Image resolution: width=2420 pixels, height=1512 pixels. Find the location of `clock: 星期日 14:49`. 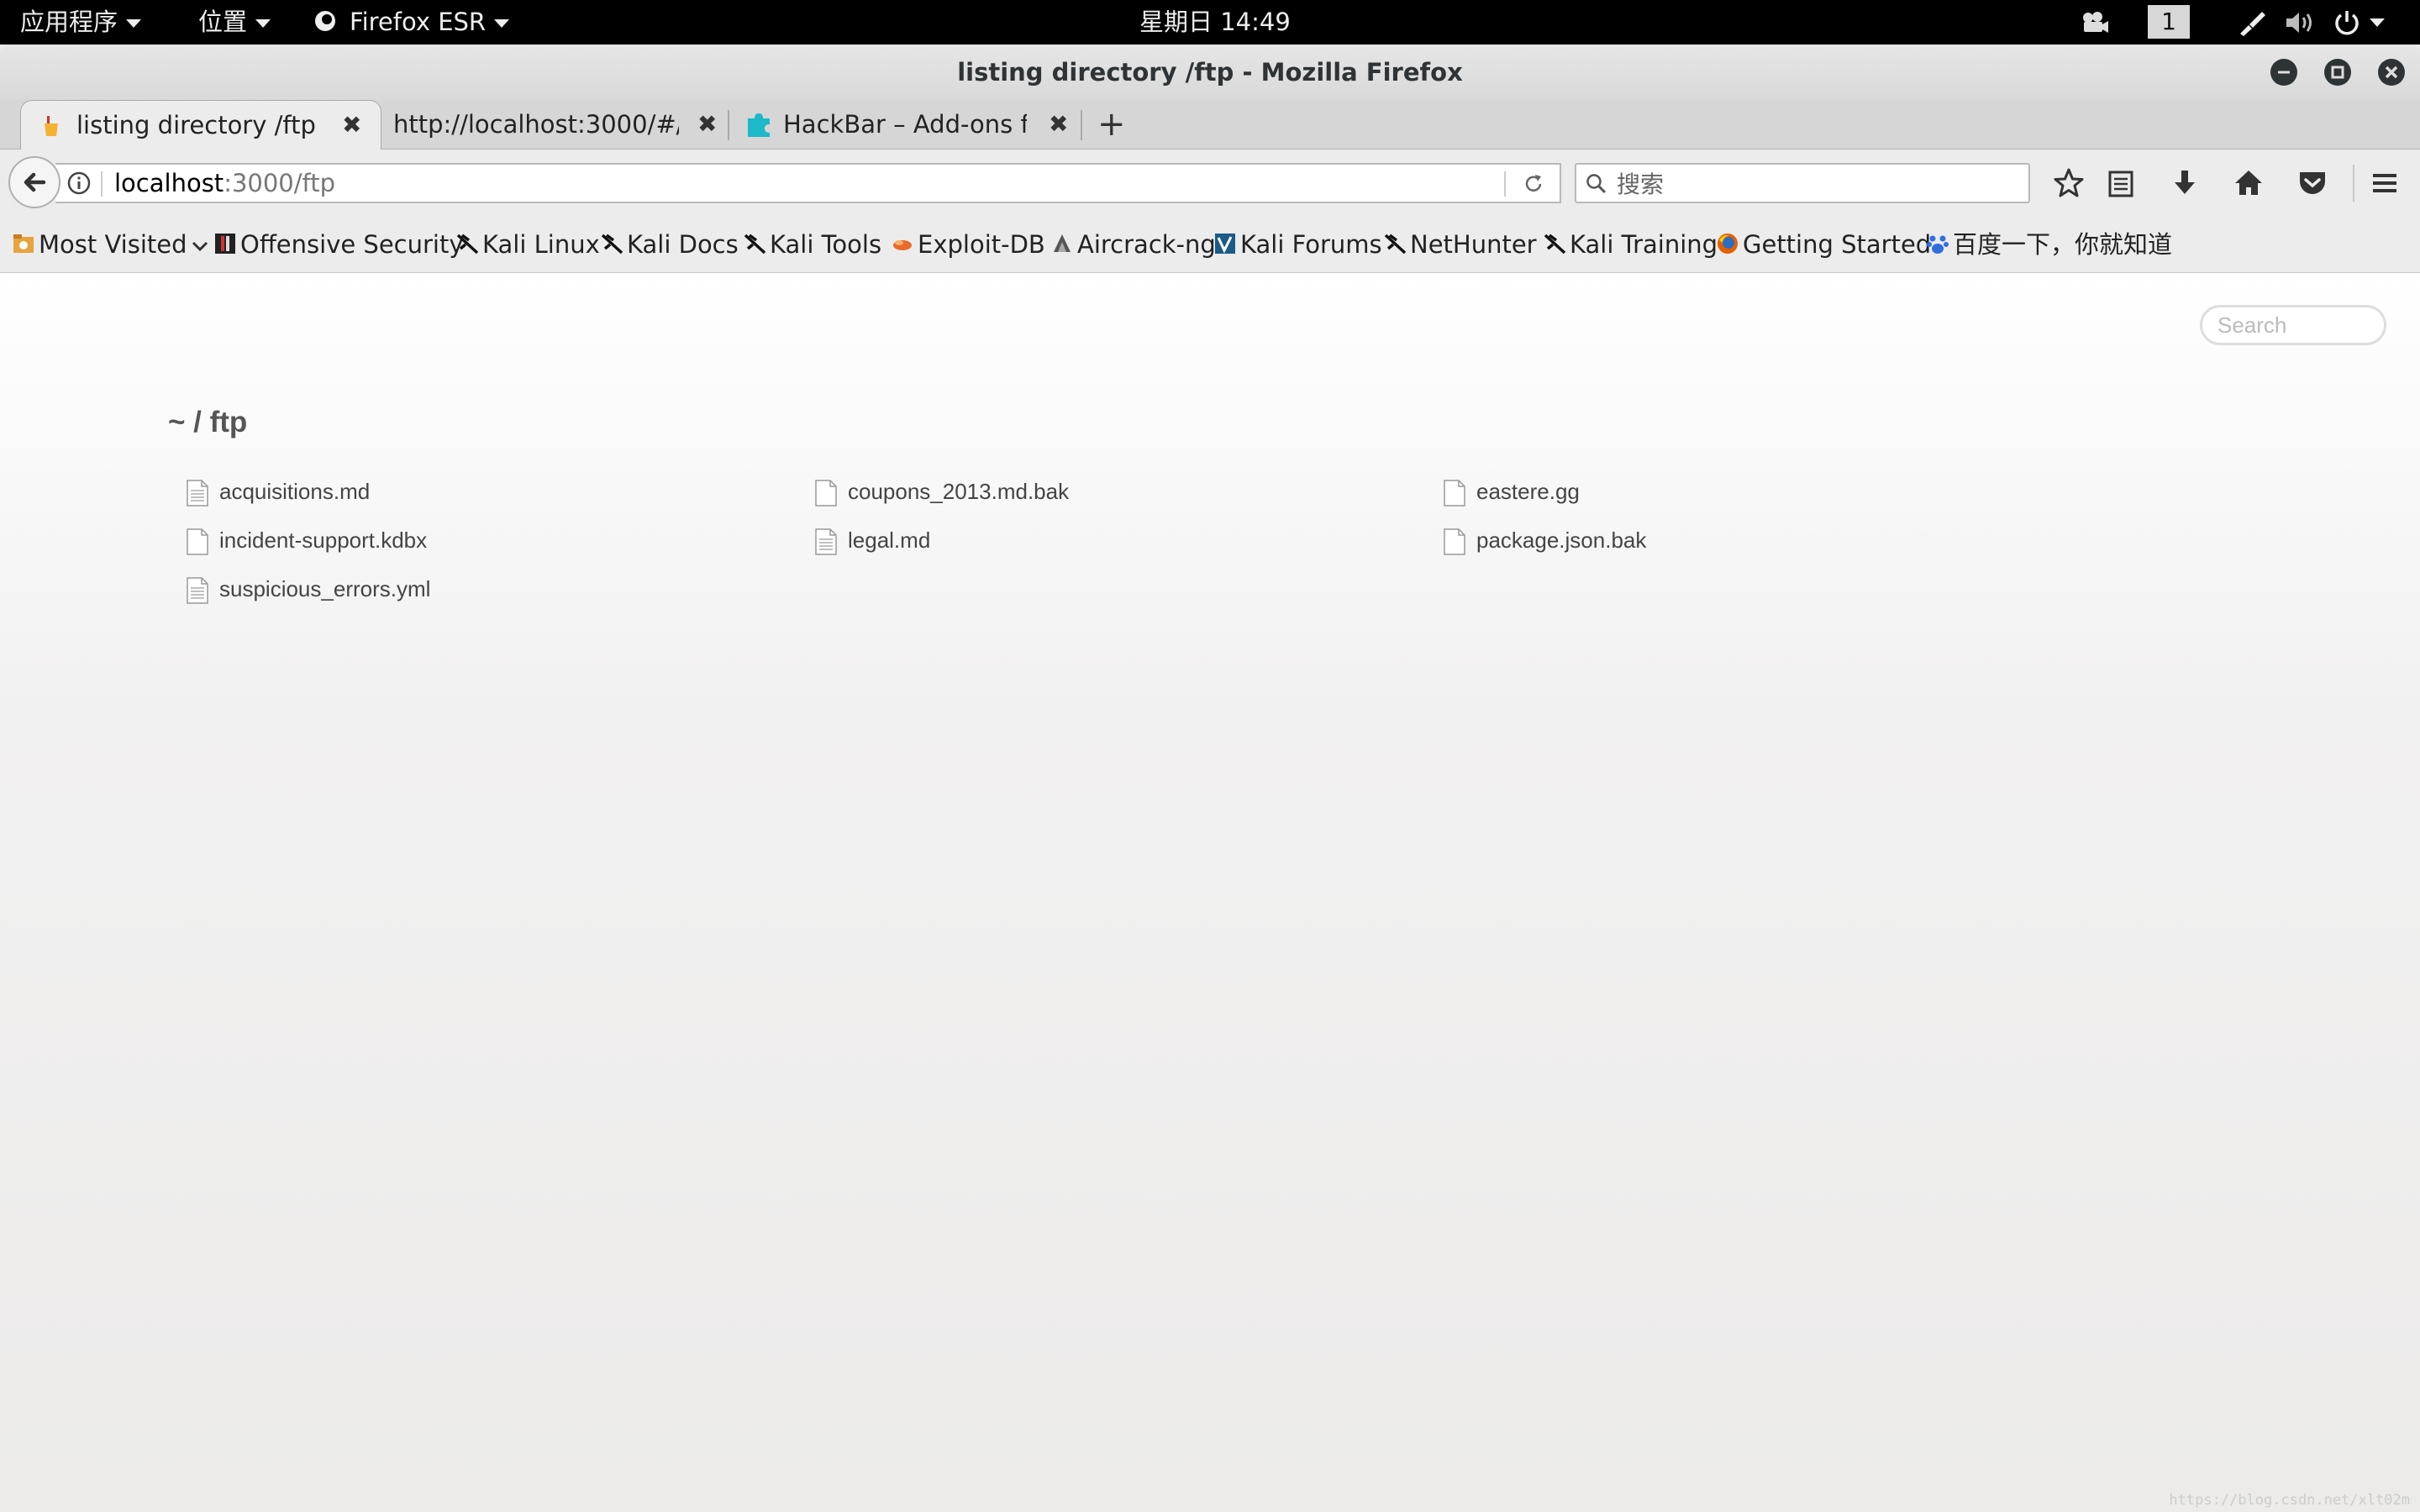

clock: 星期日 14:49 is located at coordinates (1215, 22).